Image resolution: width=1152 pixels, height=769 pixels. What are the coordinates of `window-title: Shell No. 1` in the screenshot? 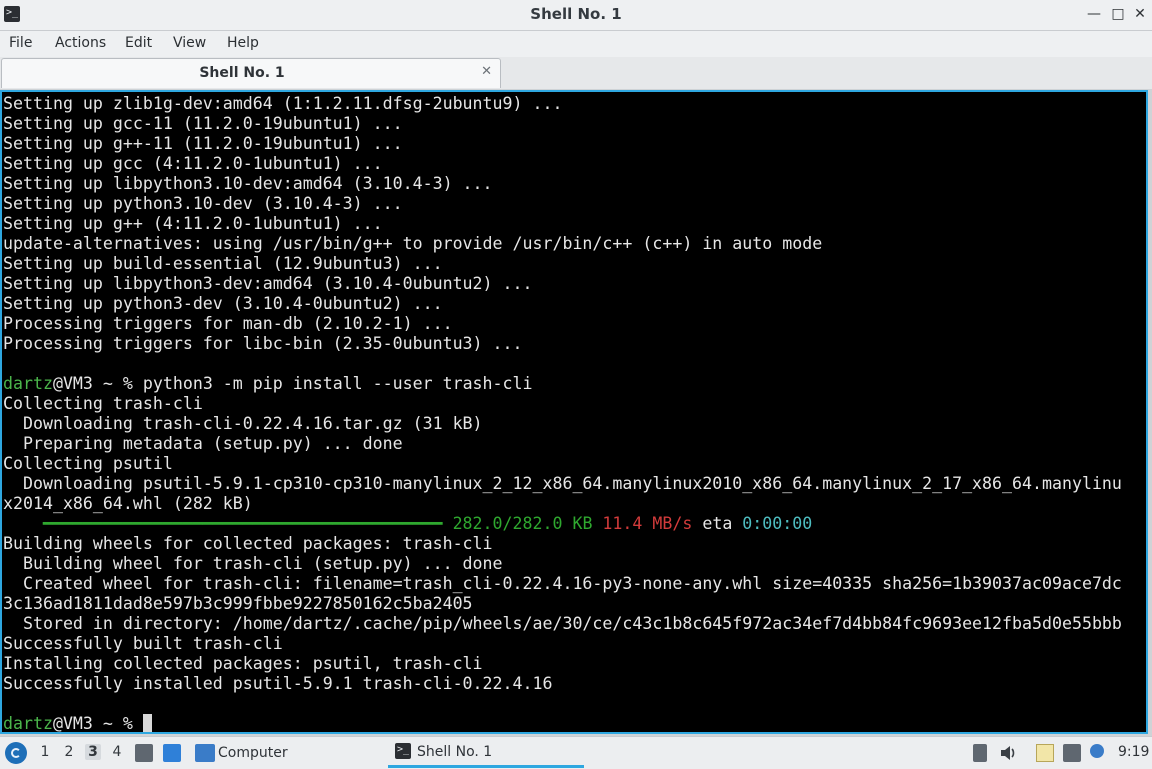 It's located at (576, 14).